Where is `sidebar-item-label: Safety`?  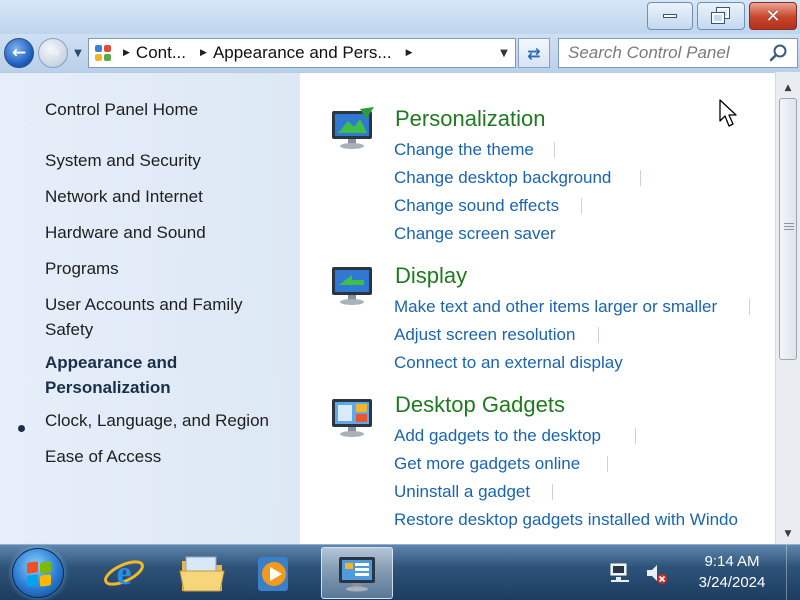 sidebar-item-label: Safety is located at coordinates (69, 329).